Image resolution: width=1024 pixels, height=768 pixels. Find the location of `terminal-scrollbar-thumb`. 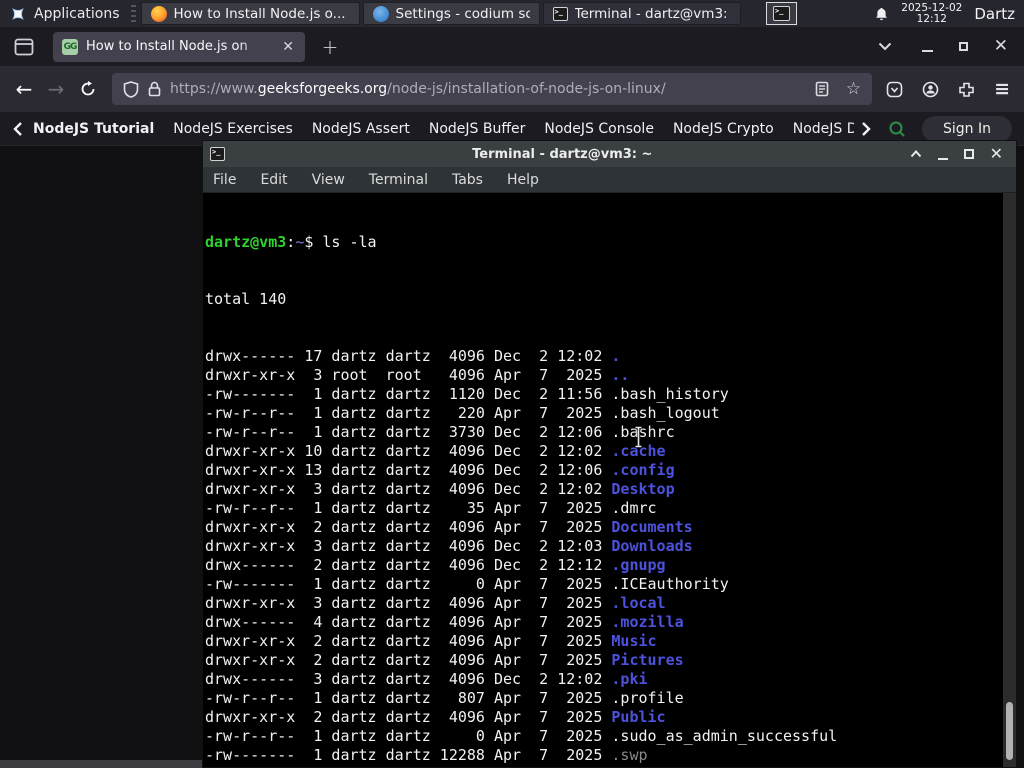

terminal-scrollbar-thumb is located at coordinates (1009, 731).